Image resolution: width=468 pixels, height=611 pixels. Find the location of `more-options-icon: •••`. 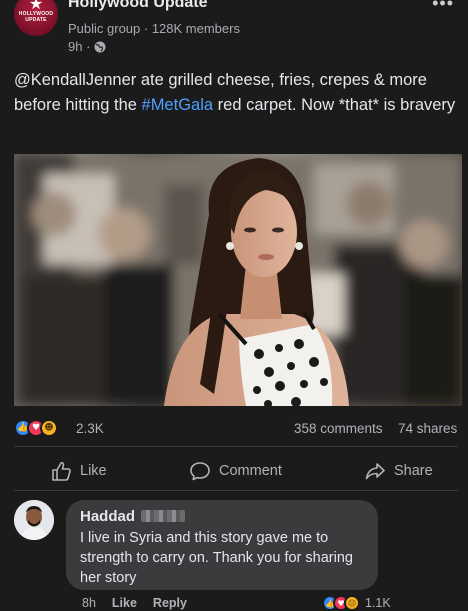

more-options-icon: ••• is located at coordinates (443, 7).